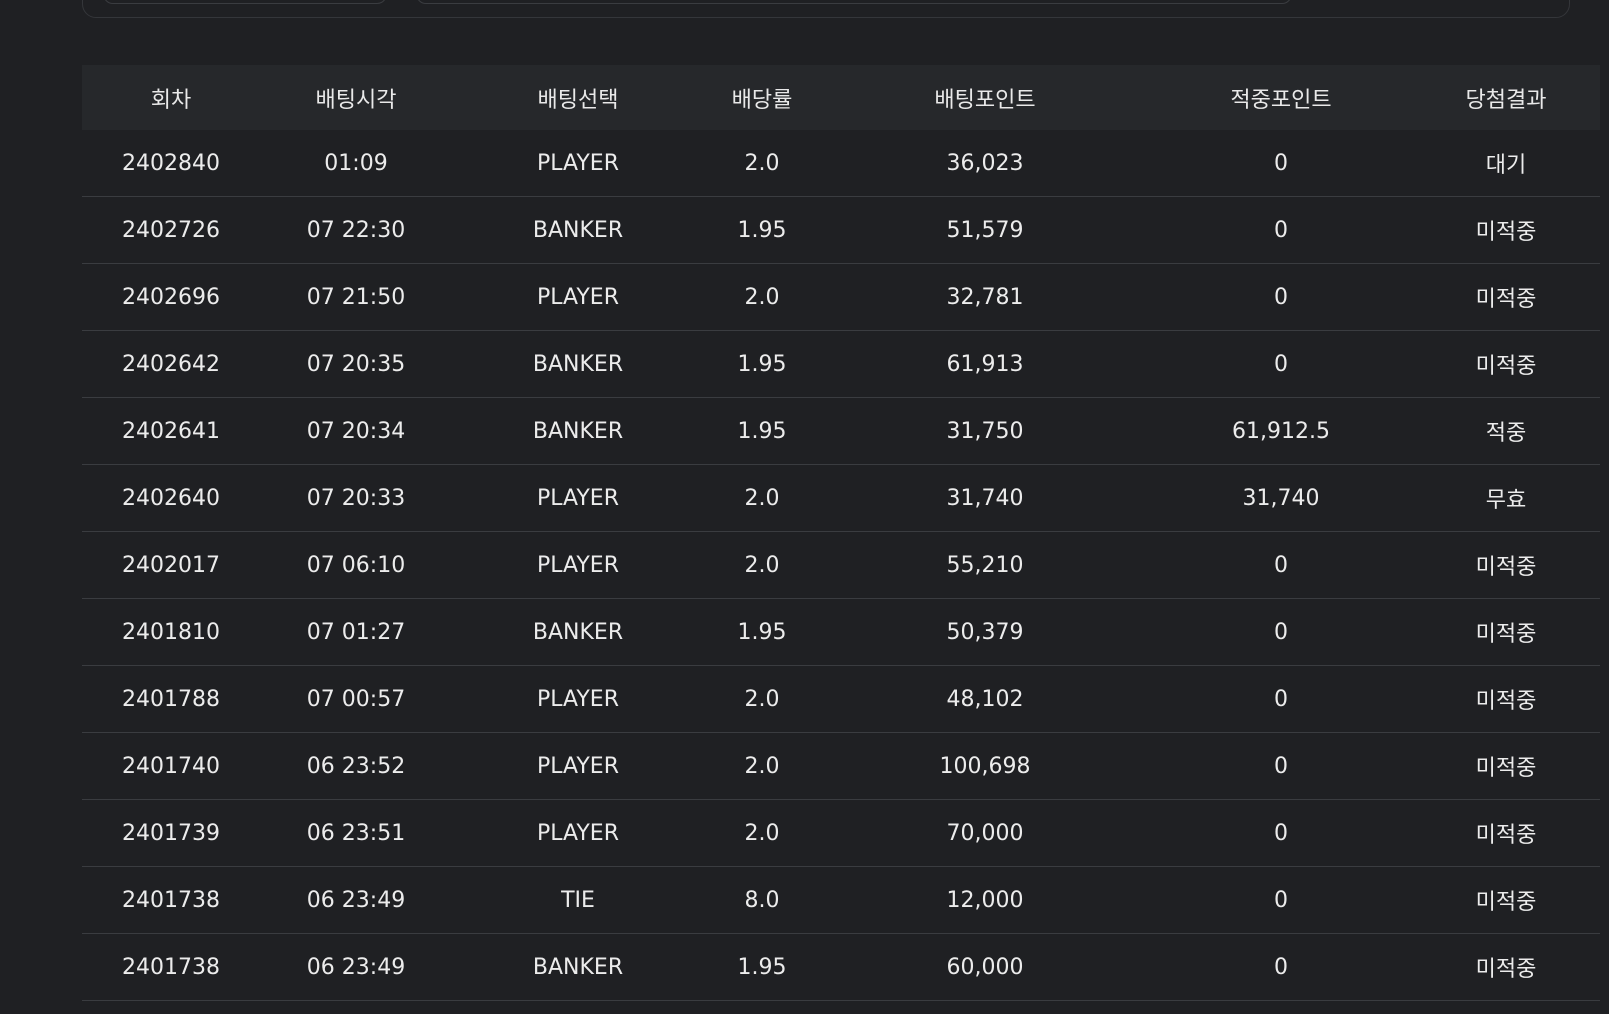  I want to click on cell-bet-points: 55,210, so click(985, 565).